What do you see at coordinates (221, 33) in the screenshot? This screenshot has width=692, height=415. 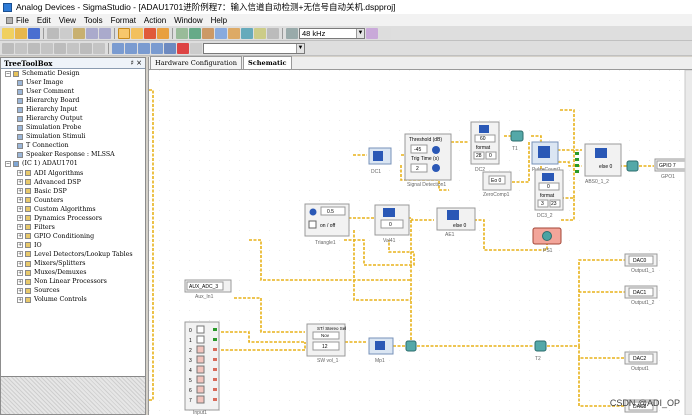 I see `upload-icon` at bounding box center [221, 33].